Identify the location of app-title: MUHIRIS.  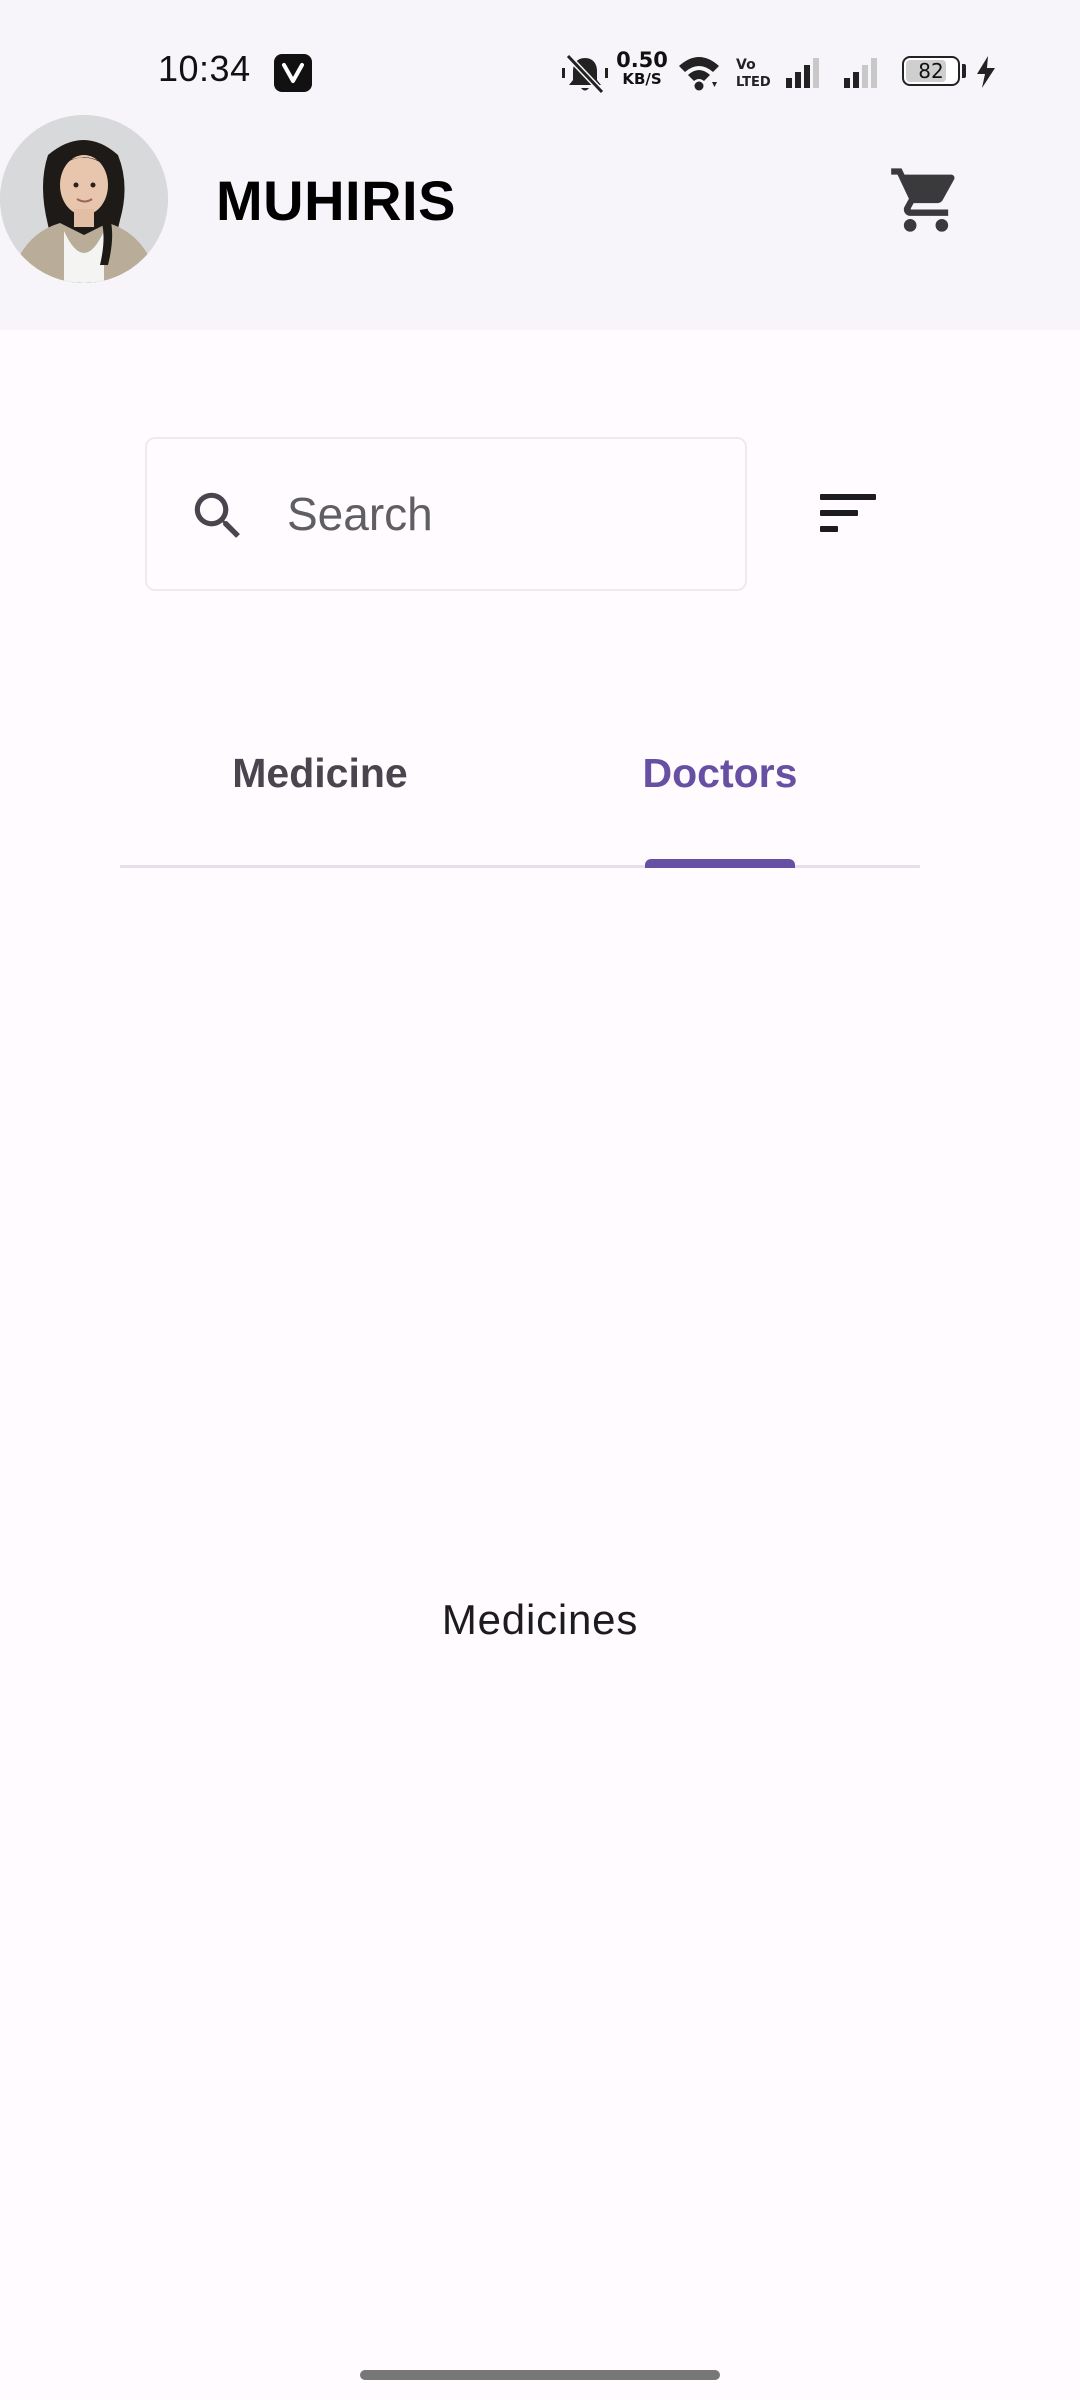
(336, 200).